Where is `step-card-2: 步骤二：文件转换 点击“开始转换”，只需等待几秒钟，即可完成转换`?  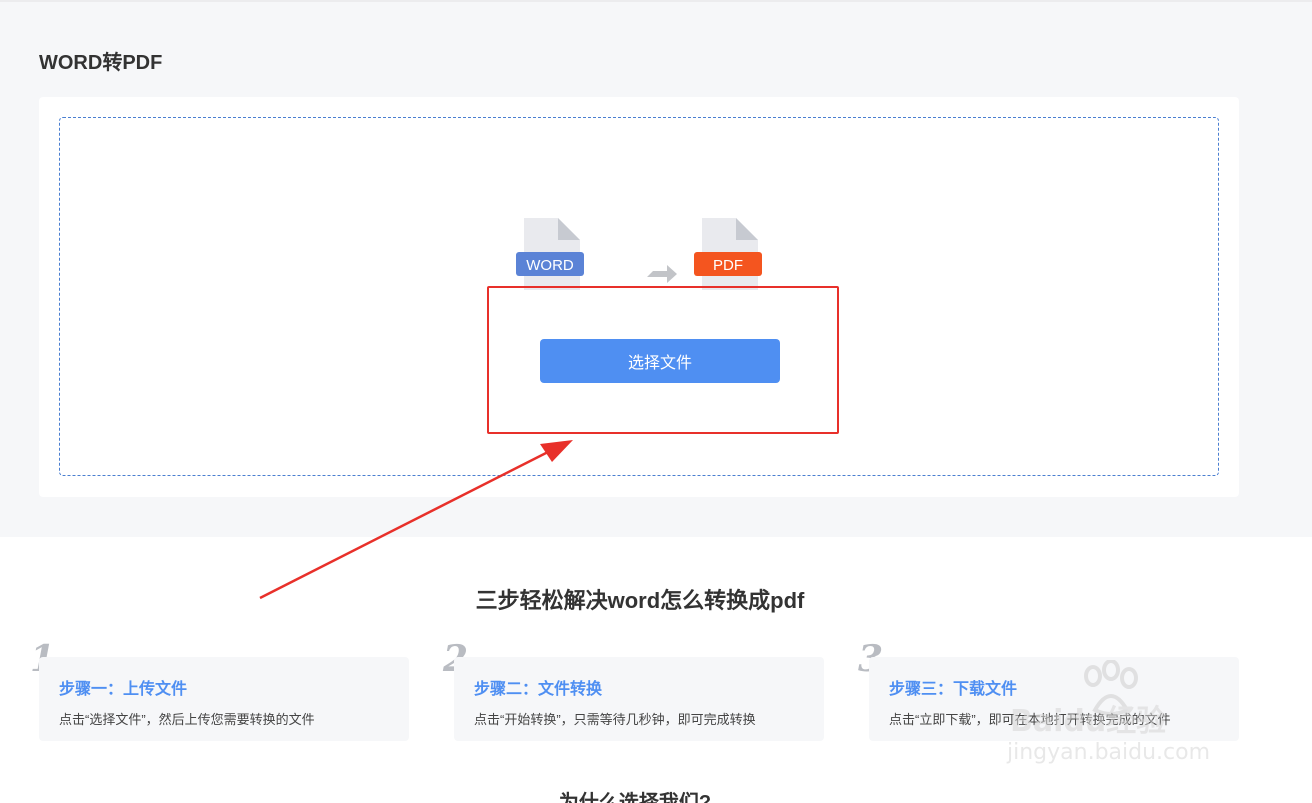 step-card-2: 步骤二：文件转换 点击“开始转换”，只需等待几秒钟，即可完成转换 is located at coordinates (639, 699).